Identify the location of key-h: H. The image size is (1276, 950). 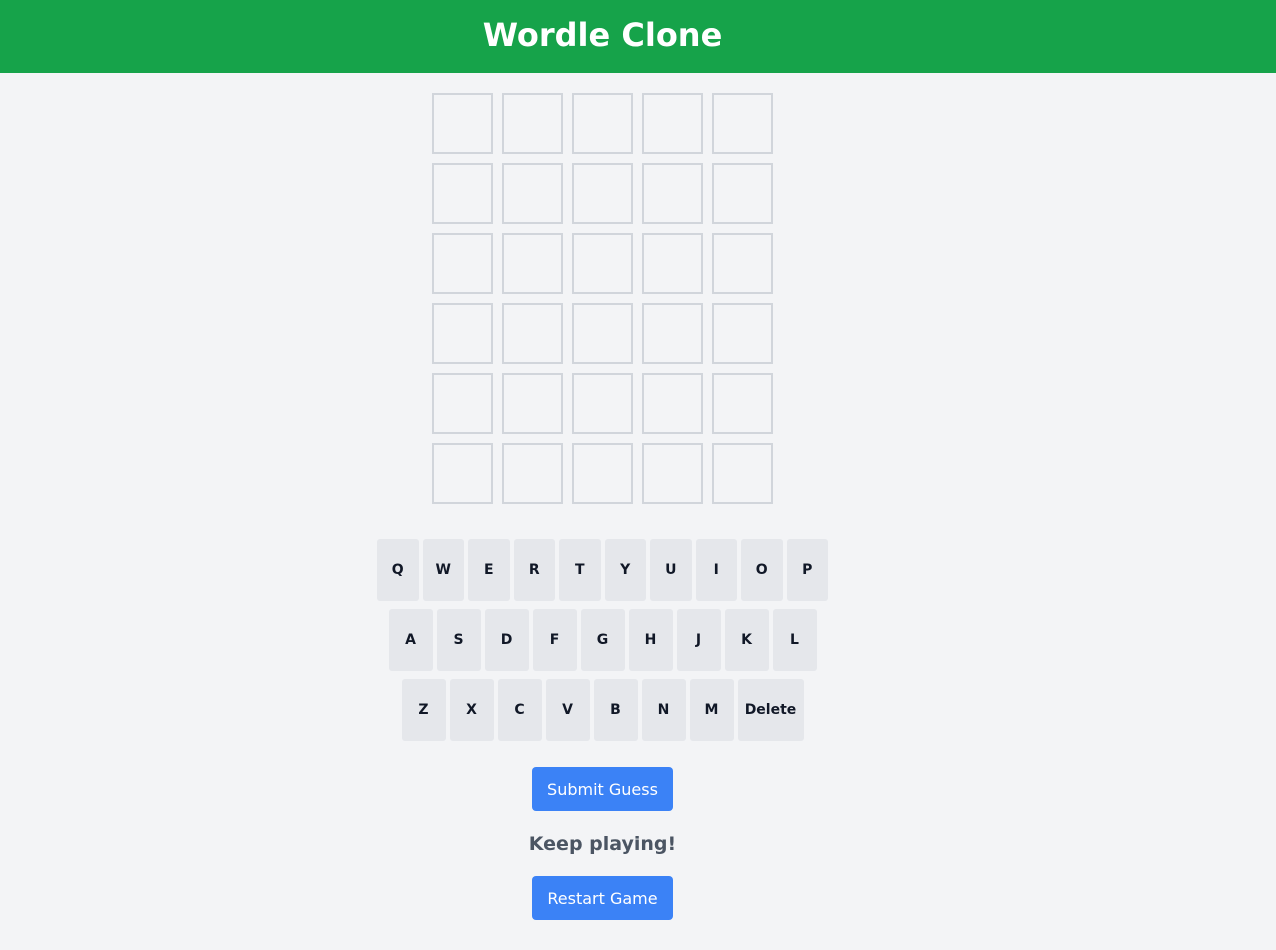
(650, 640).